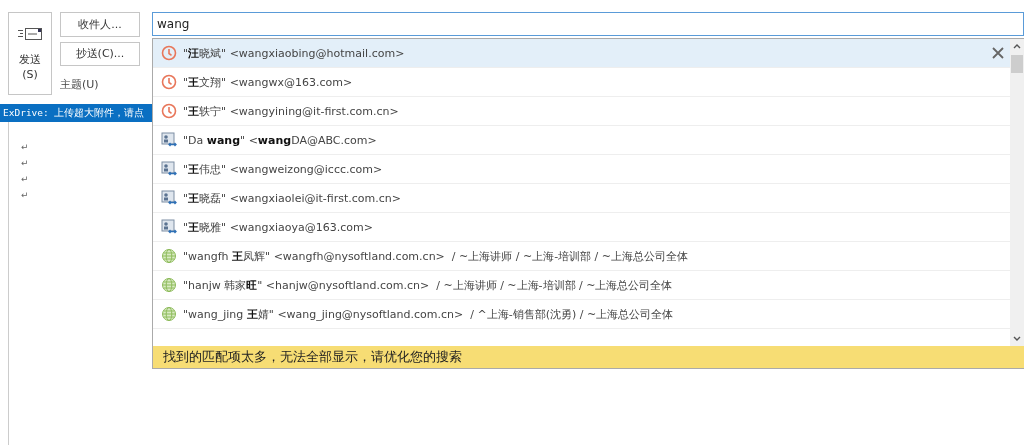 This screenshot has height=445, width=1024. What do you see at coordinates (428, 285) in the screenshot?
I see `suggestion-text: "hanjw 韩家旺" <hanjw@nysoftland.com.cn> / ~上海讲师 / ~上海-培训部 / ~上海总公司全体` at bounding box center [428, 285].